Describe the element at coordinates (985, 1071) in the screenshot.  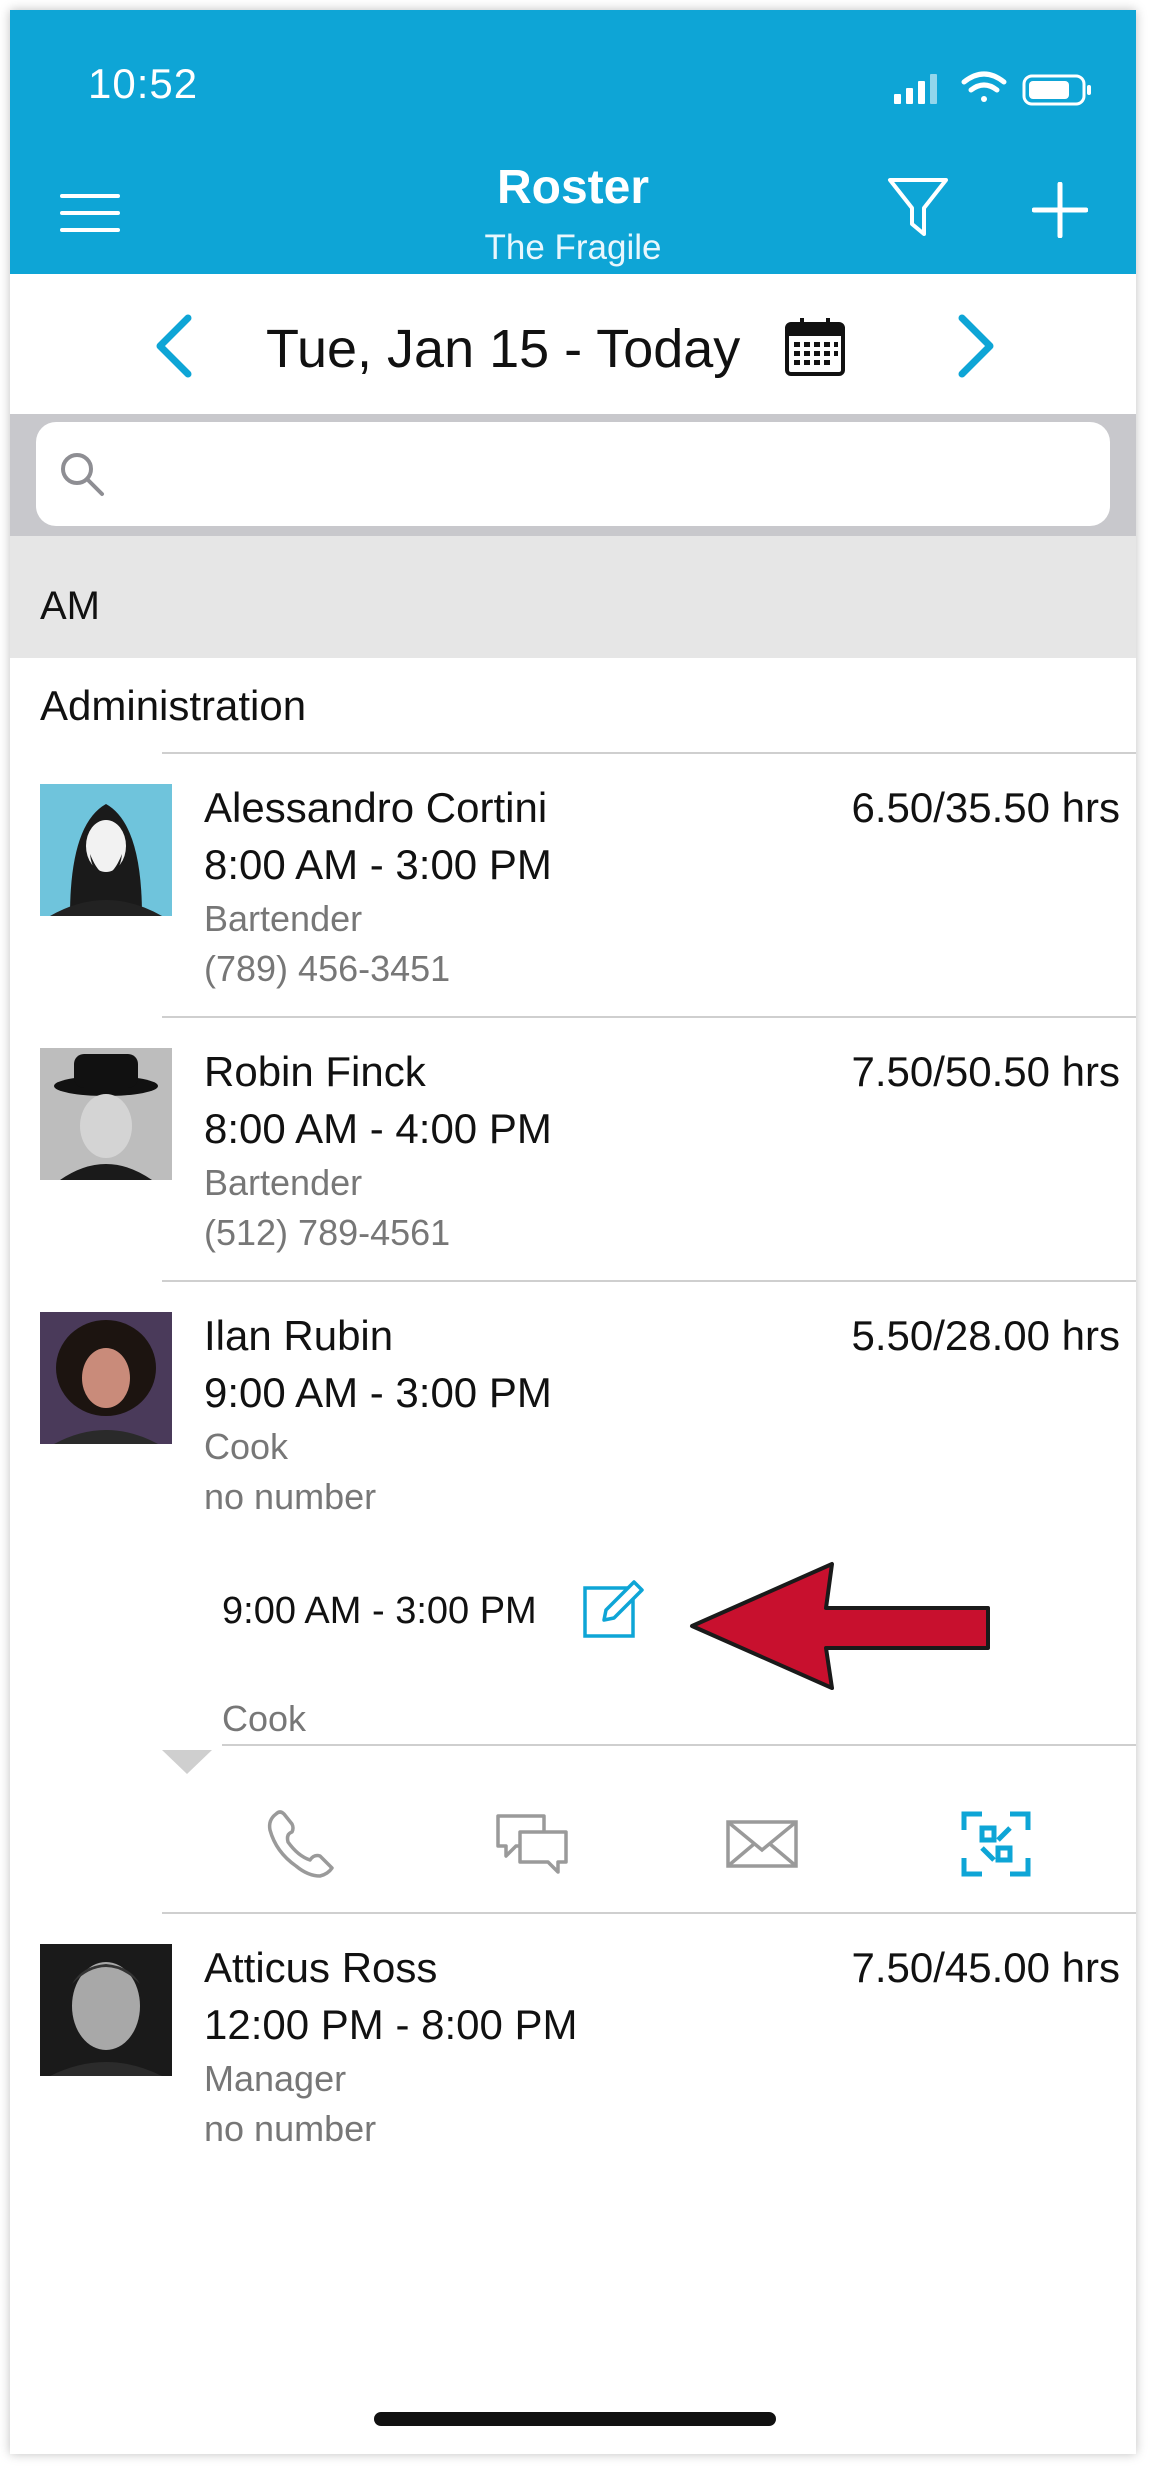
I see `employee-hours: 7.50/50.50 hrs` at that location.